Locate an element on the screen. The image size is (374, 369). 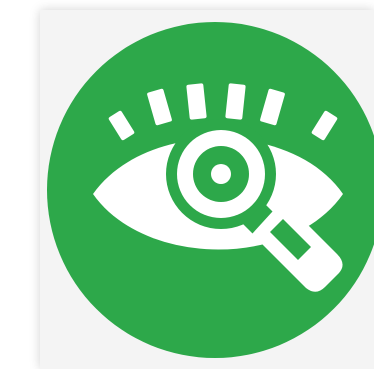
magnifier-center is located at coordinates (221, 174).